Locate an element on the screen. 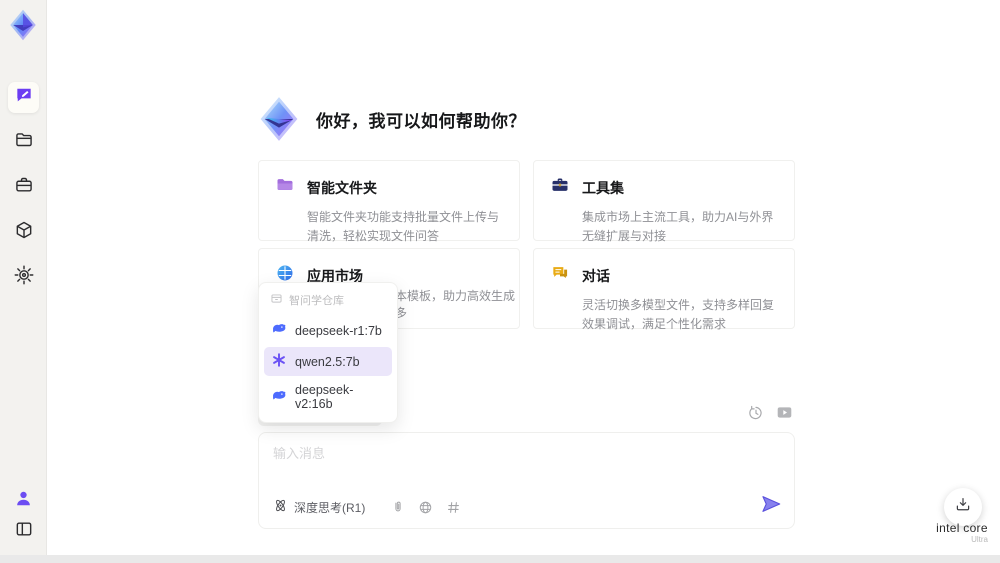  grid-hash-icon is located at coordinates (453, 507).